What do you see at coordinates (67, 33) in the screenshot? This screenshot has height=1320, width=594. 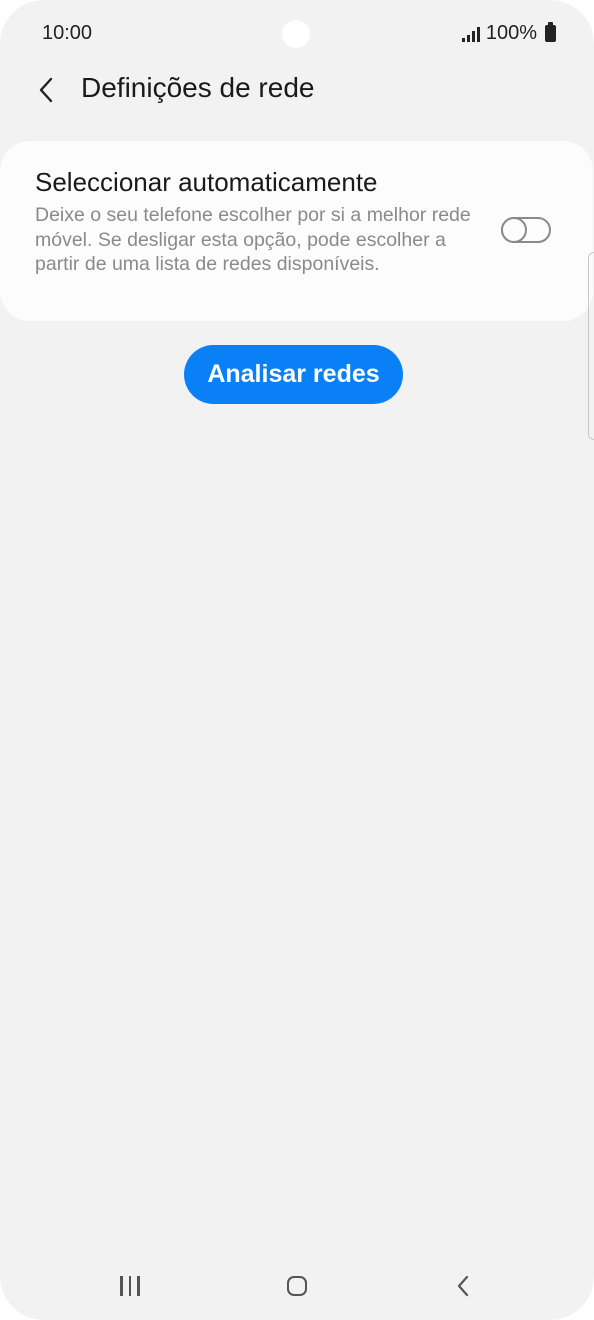 I see `status-time: 10:00` at bounding box center [67, 33].